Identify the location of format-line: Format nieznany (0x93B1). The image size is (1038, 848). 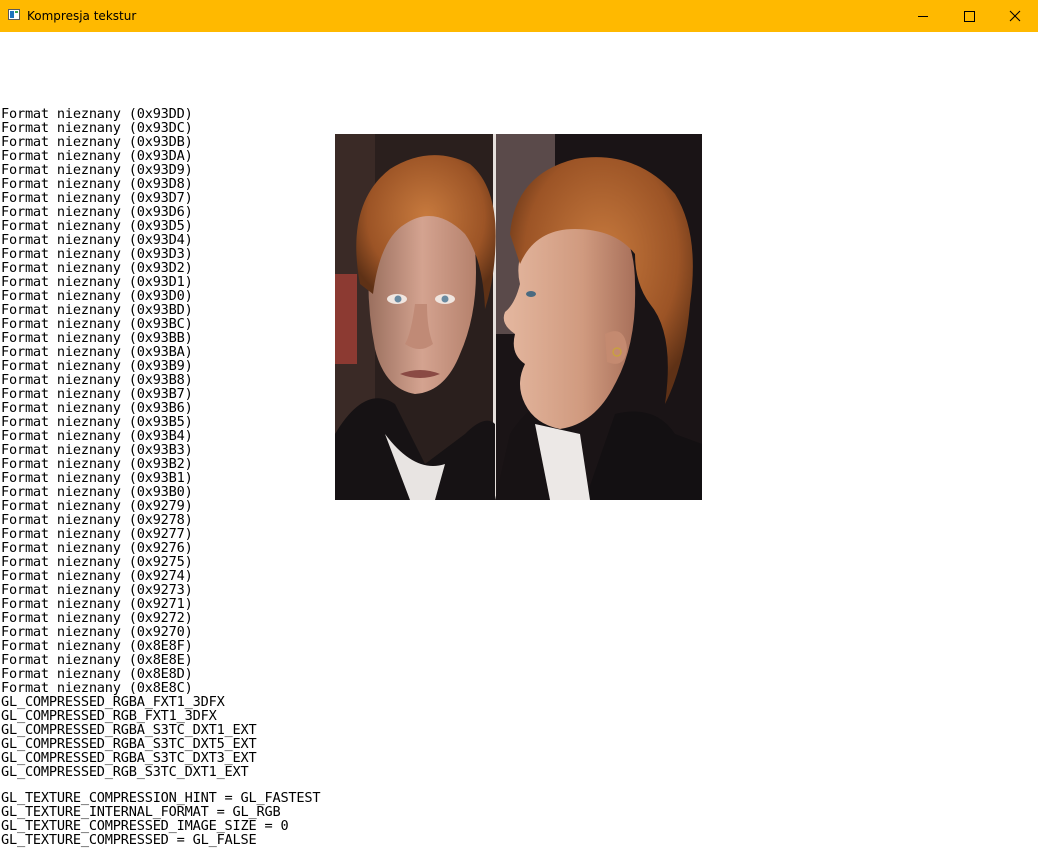
(97, 478).